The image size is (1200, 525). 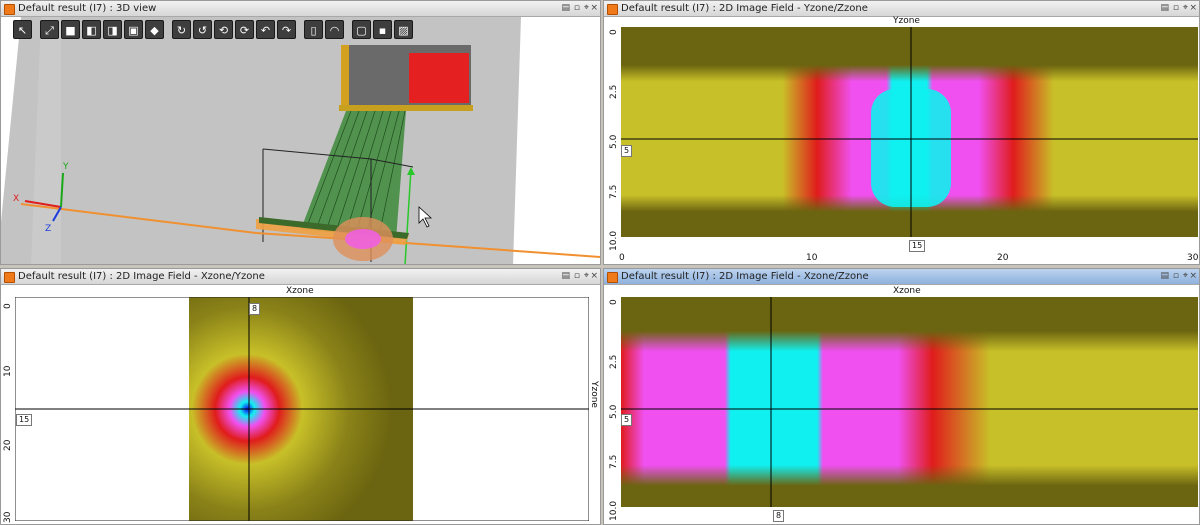 I want to click on bottom-tick: 30, so click(x=1193, y=258).